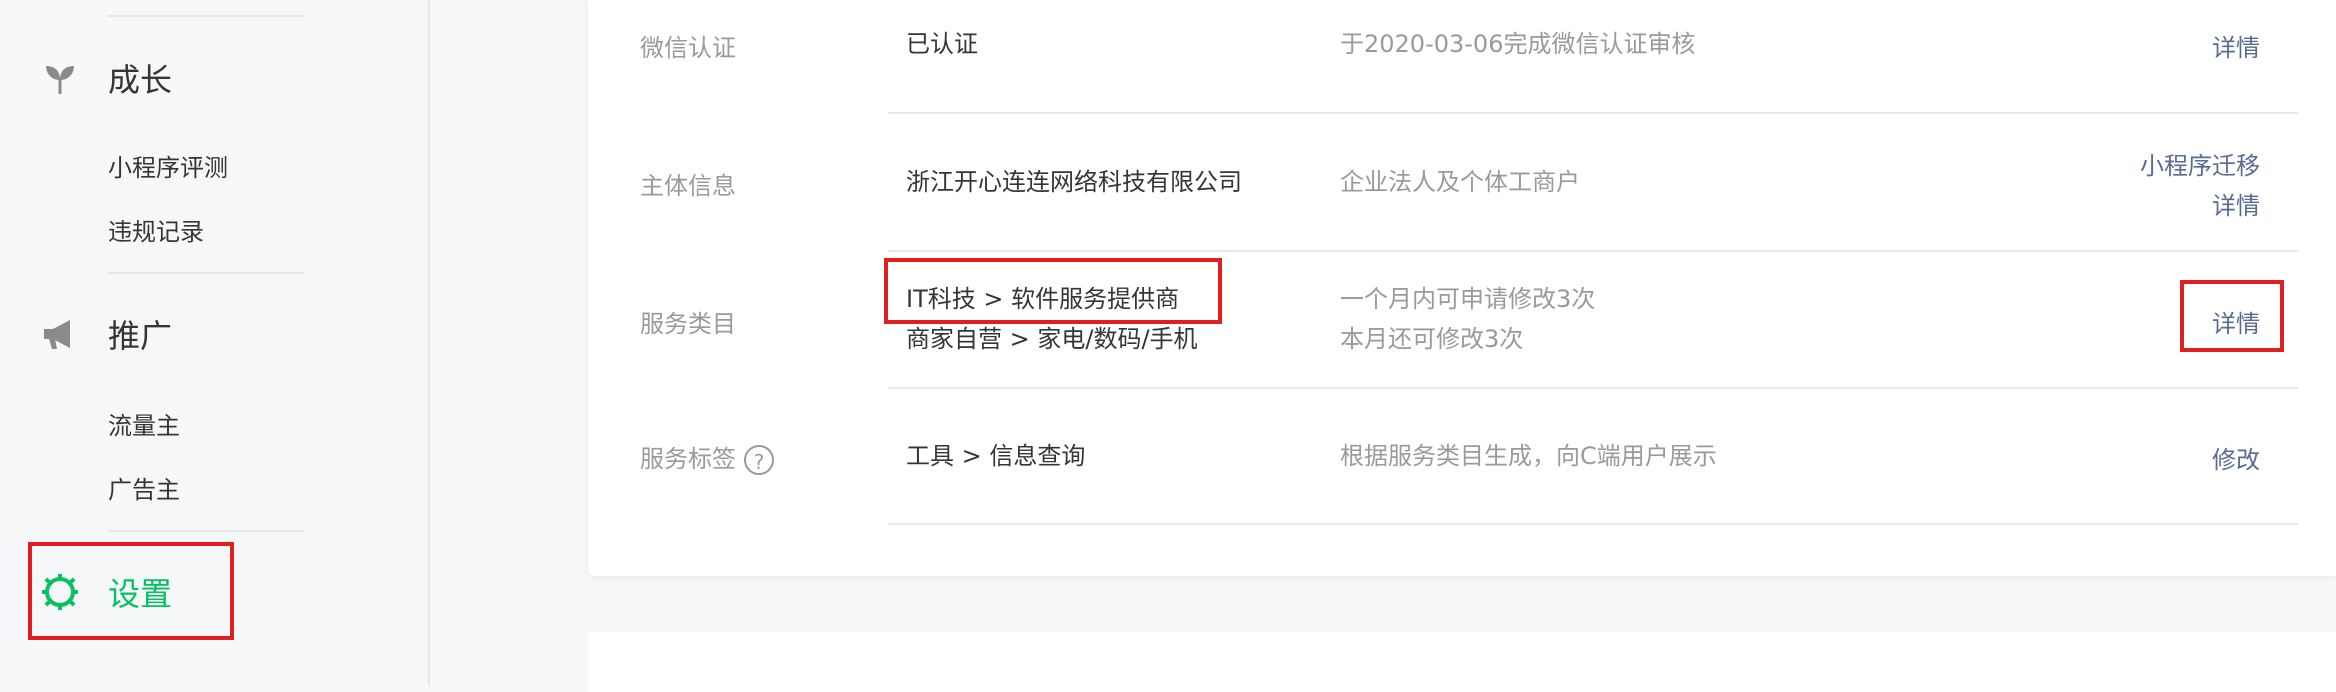 Image resolution: width=2336 pixels, height=692 pixels. Describe the element at coordinates (996, 456) in the screenshot. I see `row-value-service-tag: 工具 > 信息查询` at that location.